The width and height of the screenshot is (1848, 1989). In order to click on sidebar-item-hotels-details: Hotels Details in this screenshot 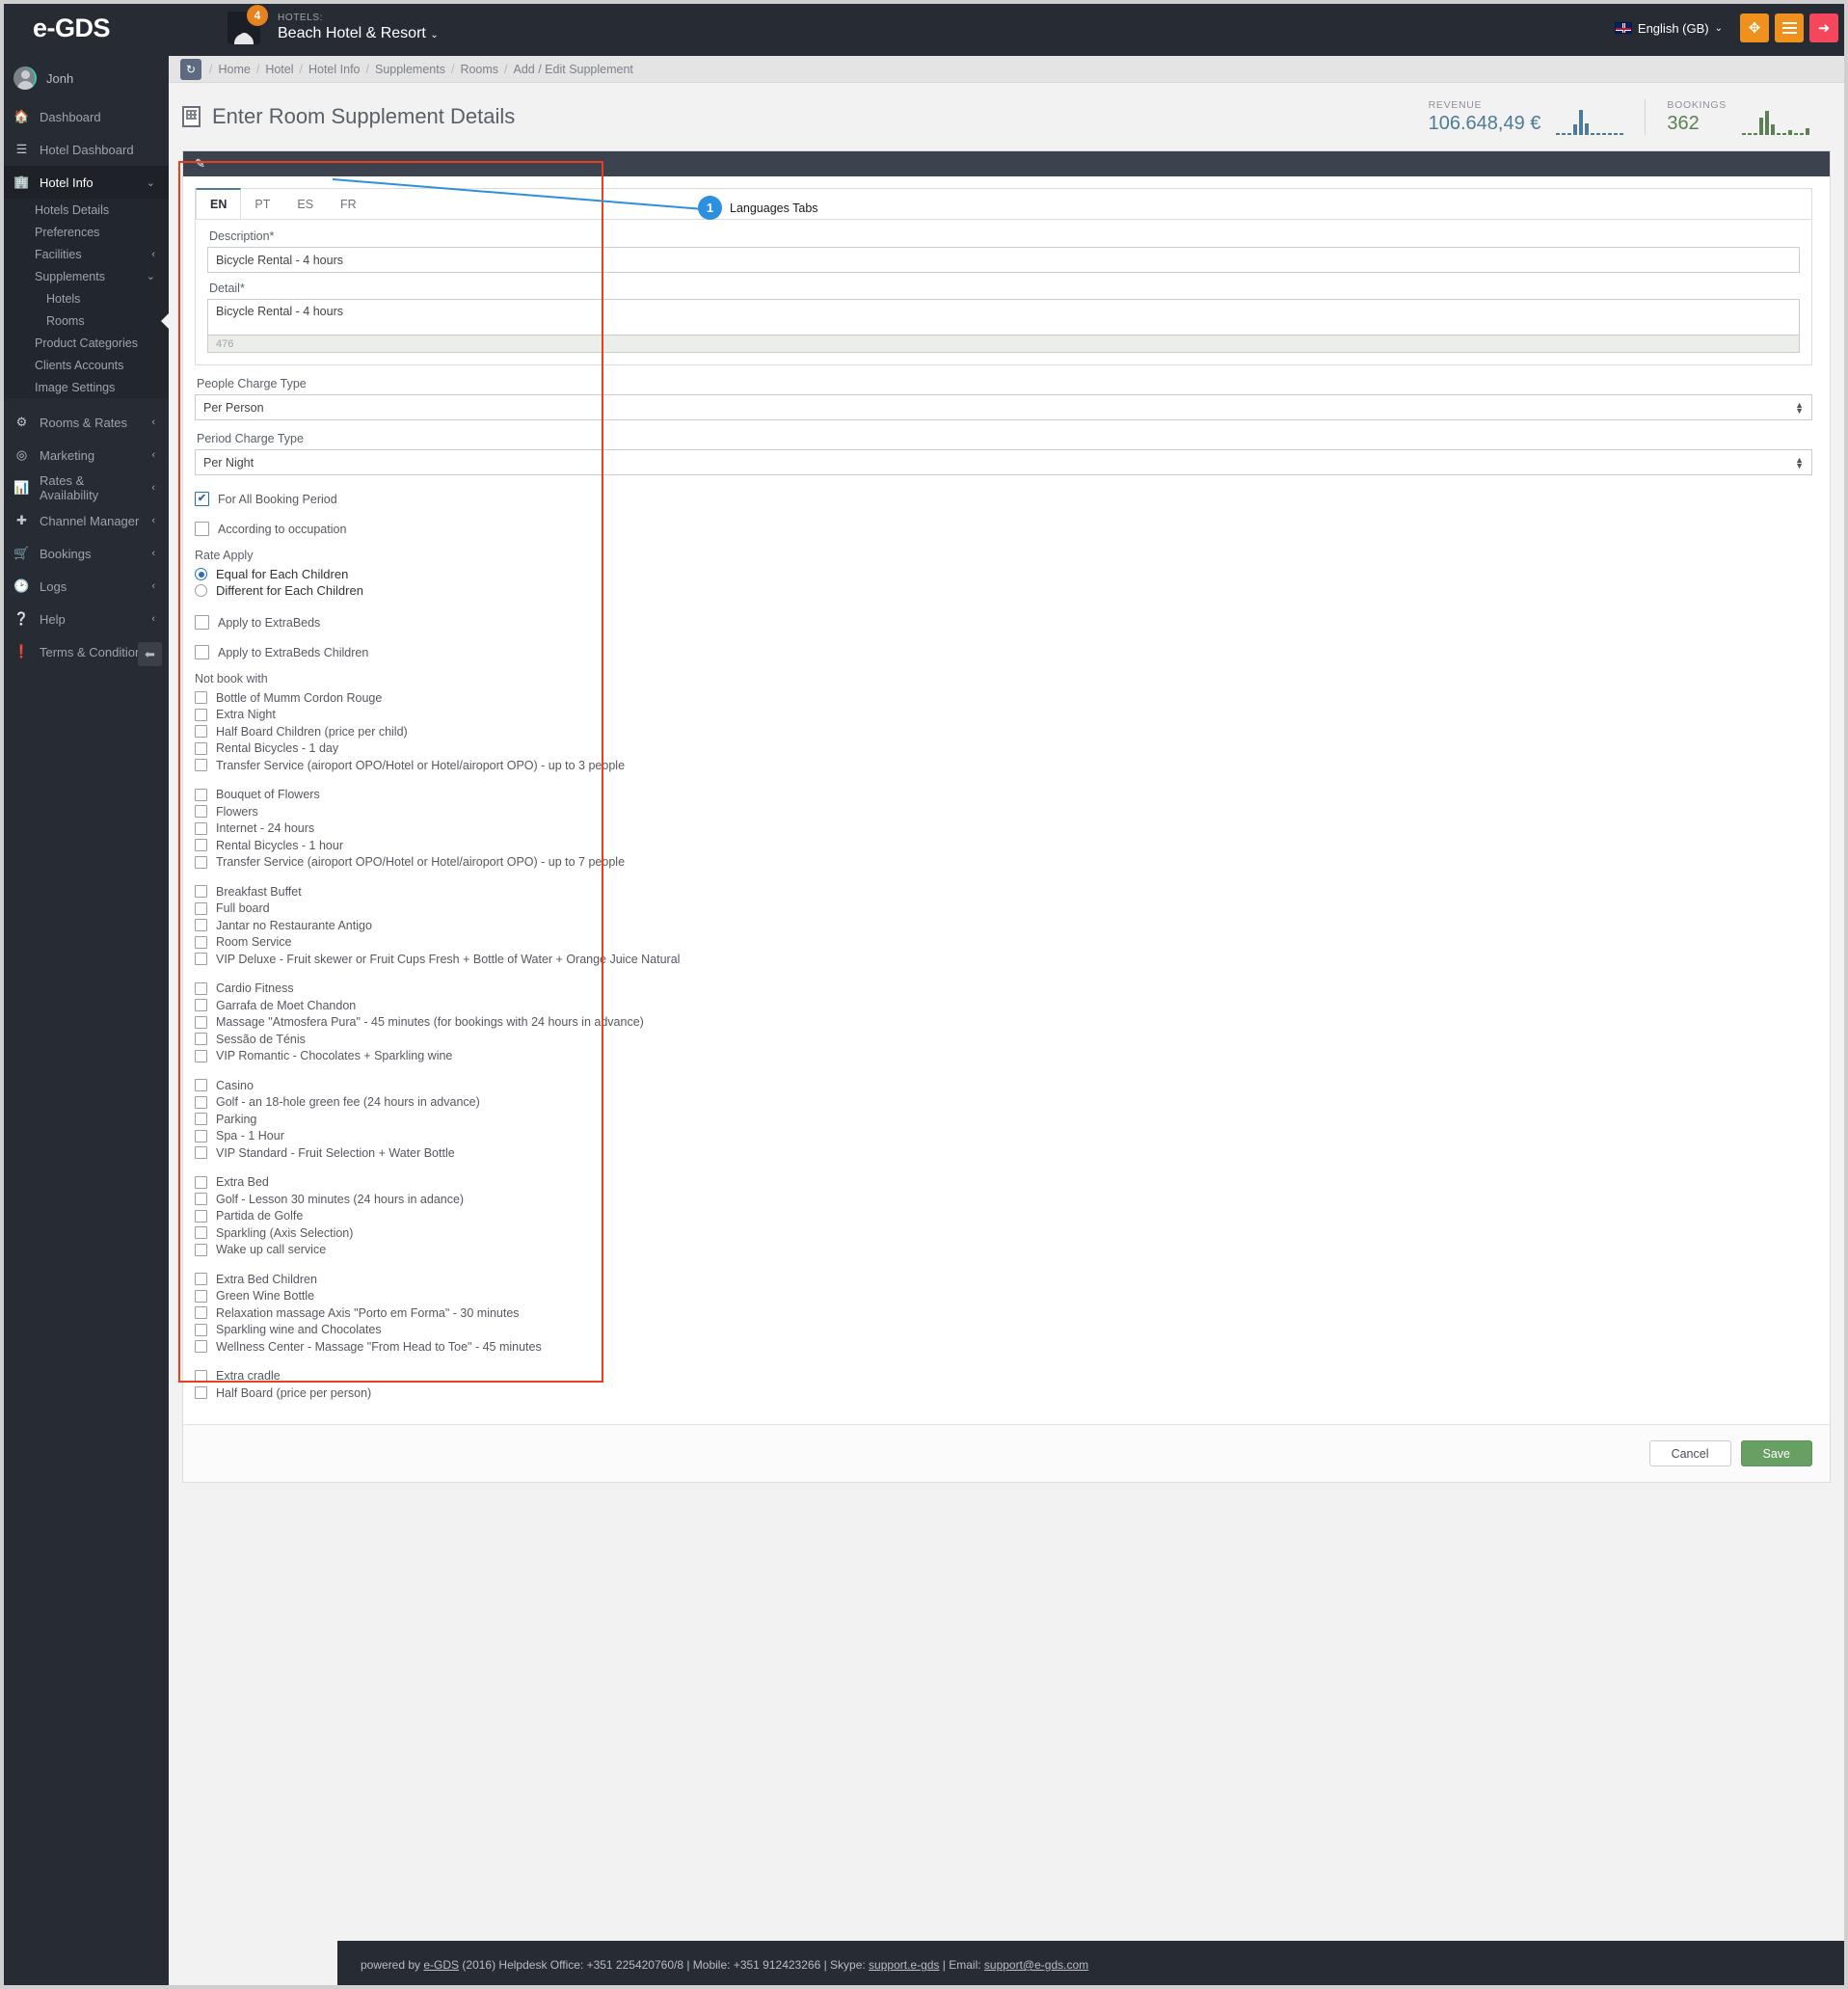, I will do `click(85, 210)`.